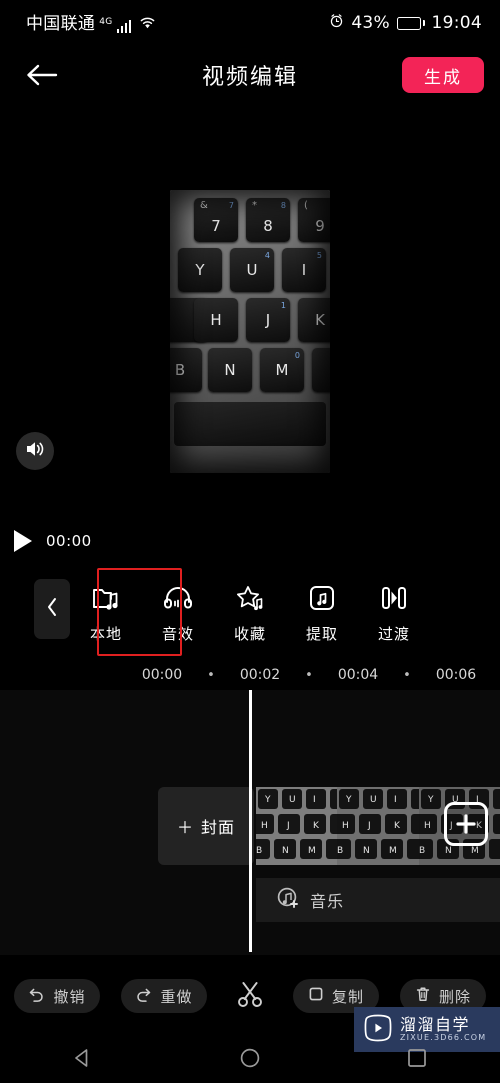  I want to click on battery-percent-label: 43%, so click(370, 23).